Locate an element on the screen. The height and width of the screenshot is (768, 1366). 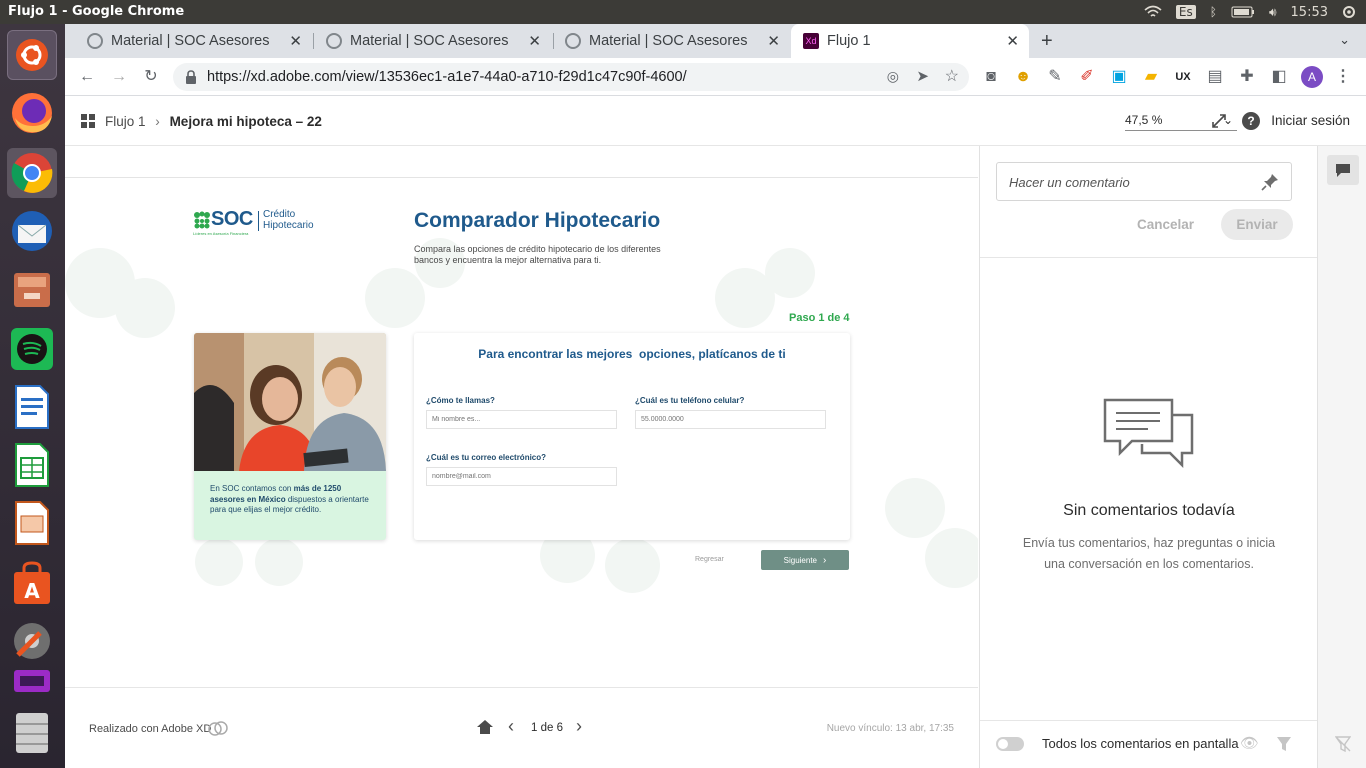
spotify-icon is located at coordinates (32, 349).